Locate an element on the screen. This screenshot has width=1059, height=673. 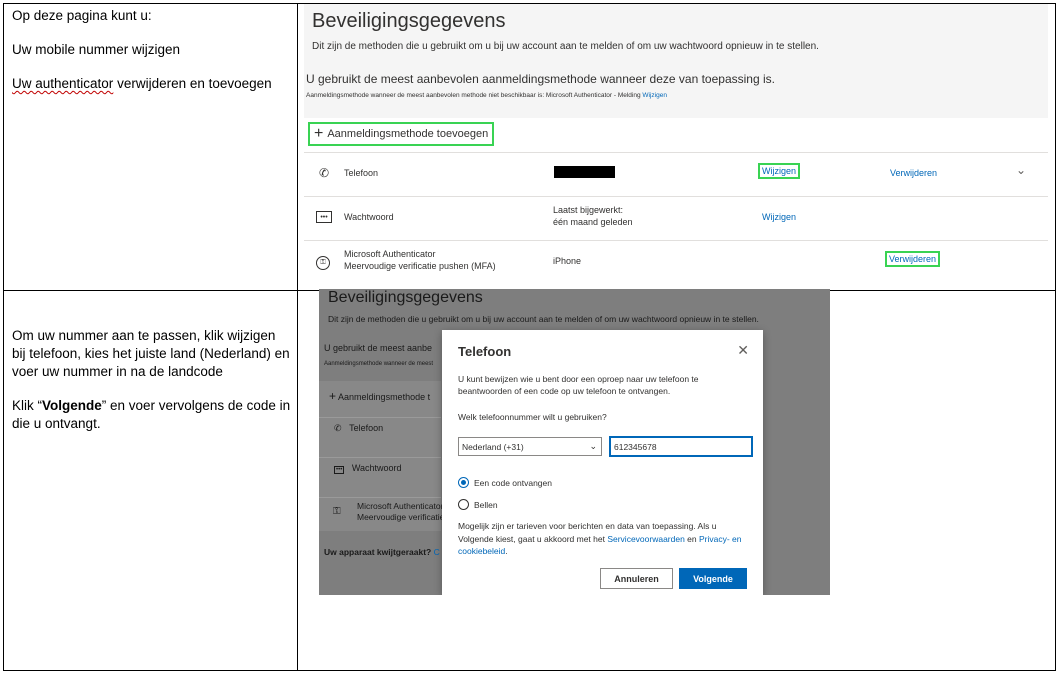
device-name: iPhone is located at coordinates (567, 261).